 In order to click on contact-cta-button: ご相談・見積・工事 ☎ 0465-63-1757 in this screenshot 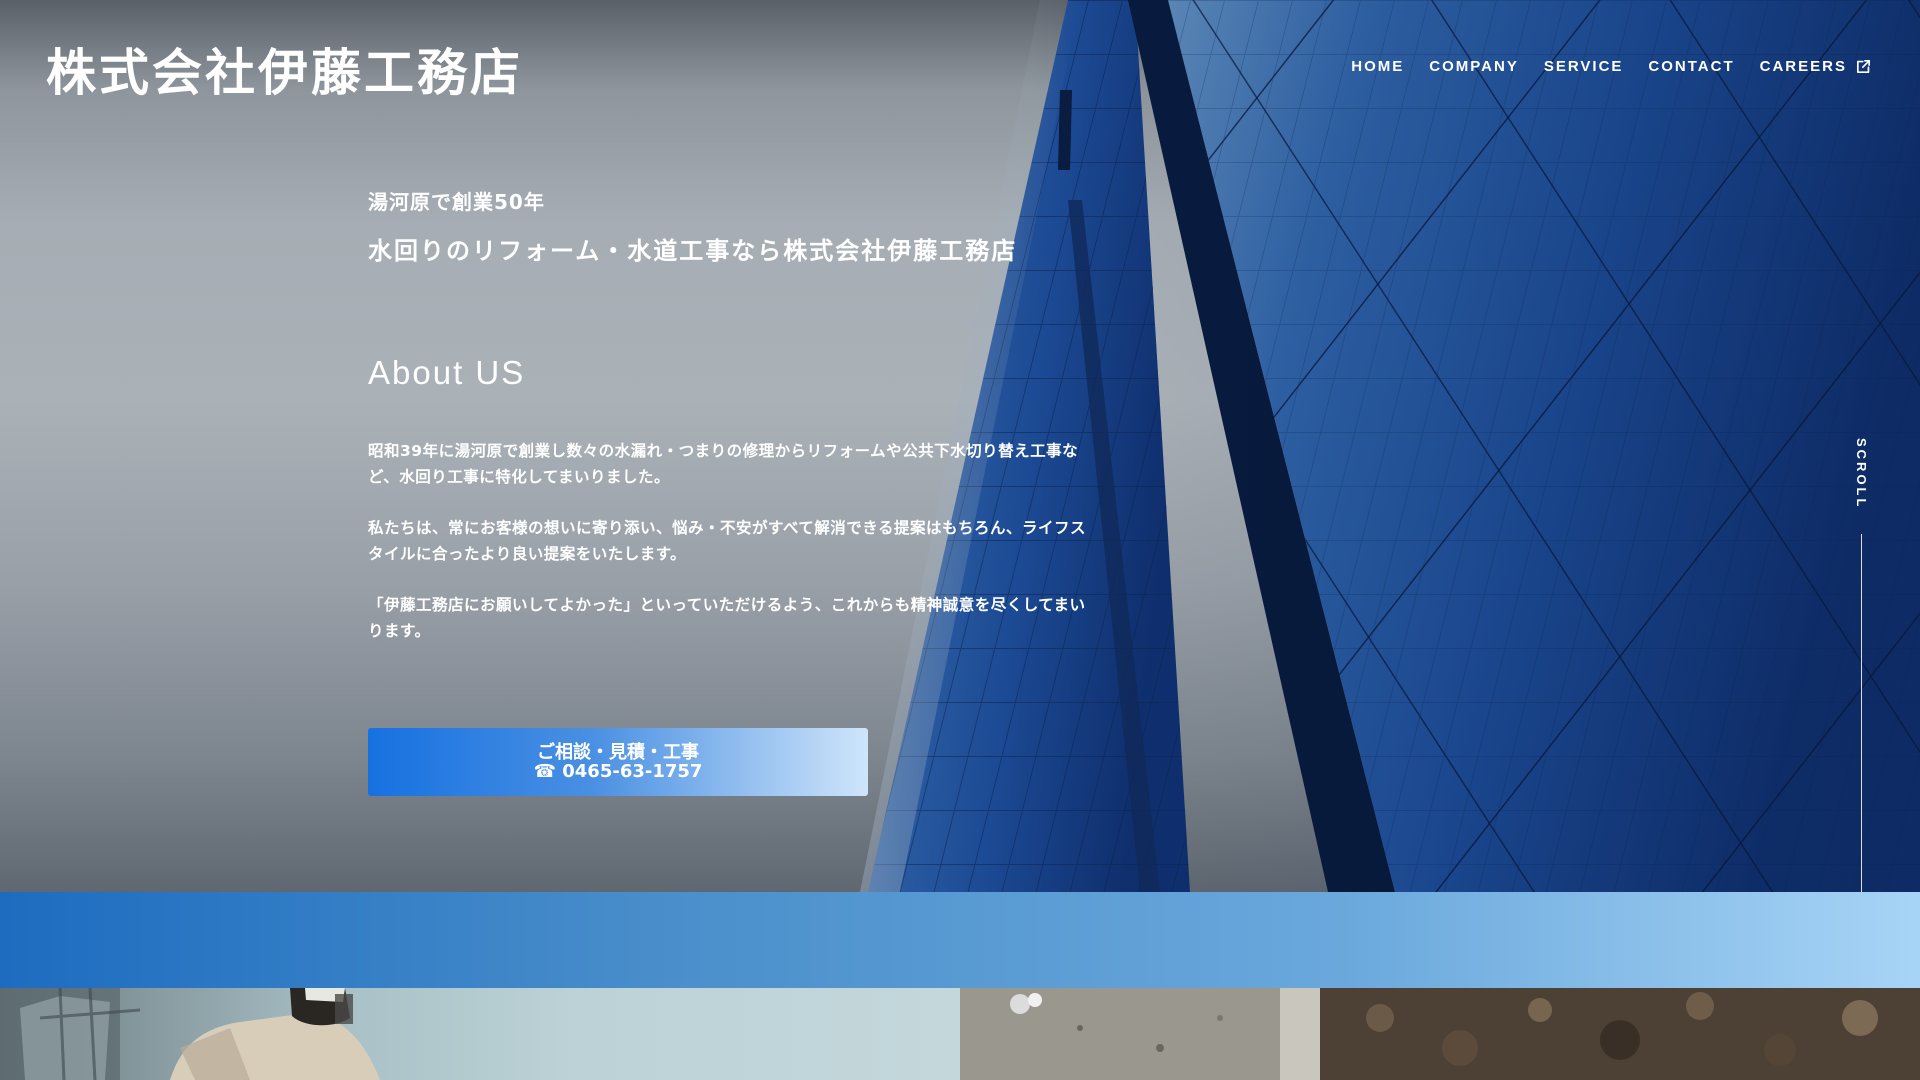, I will do `click(618, 762)`.